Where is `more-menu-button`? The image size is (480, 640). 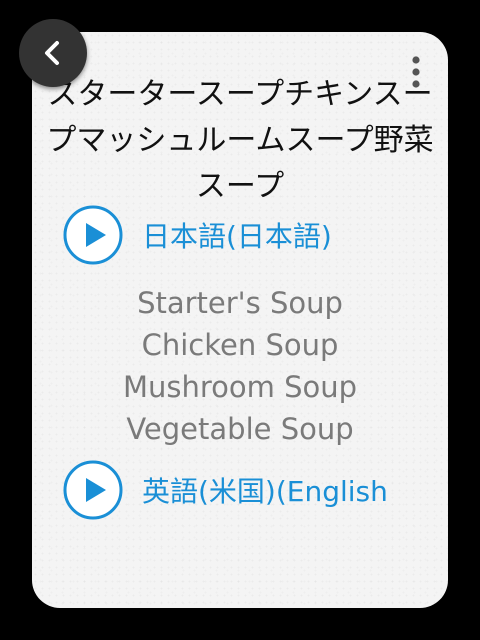 more-menu-button is located at coordinates (416, 72).